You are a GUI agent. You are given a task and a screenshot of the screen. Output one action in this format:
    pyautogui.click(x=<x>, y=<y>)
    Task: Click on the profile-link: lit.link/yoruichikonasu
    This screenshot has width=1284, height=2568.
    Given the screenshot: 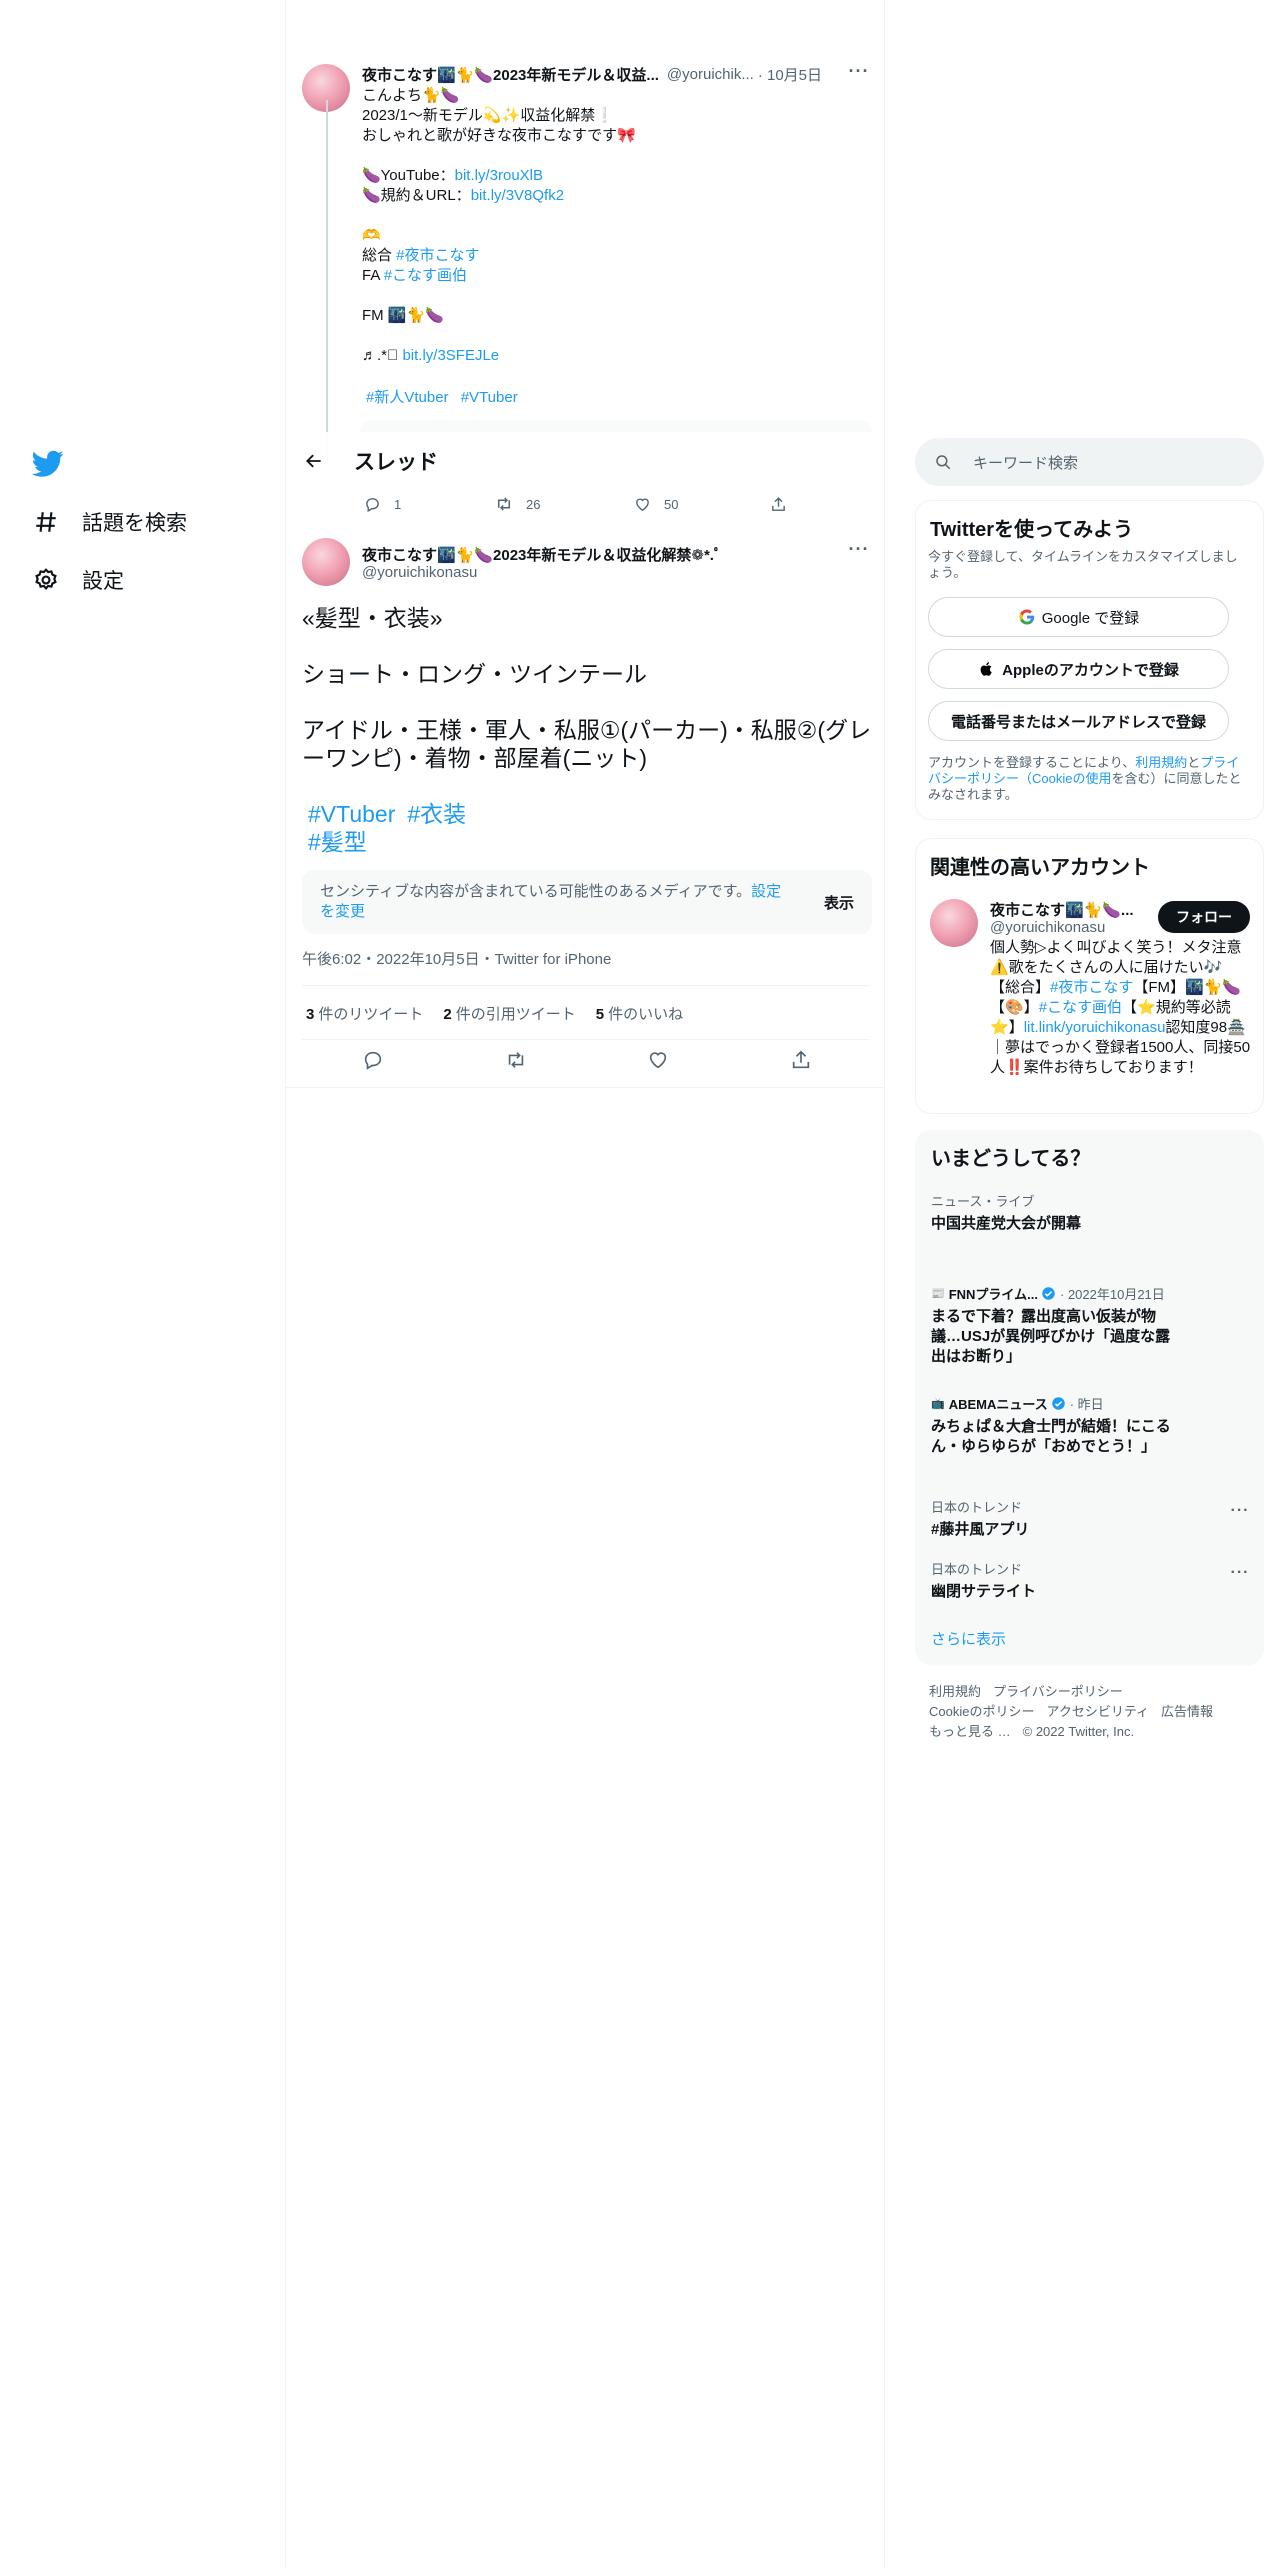 What is the action you would take?
    pyautogui.click(x=1095, y=1027)
    